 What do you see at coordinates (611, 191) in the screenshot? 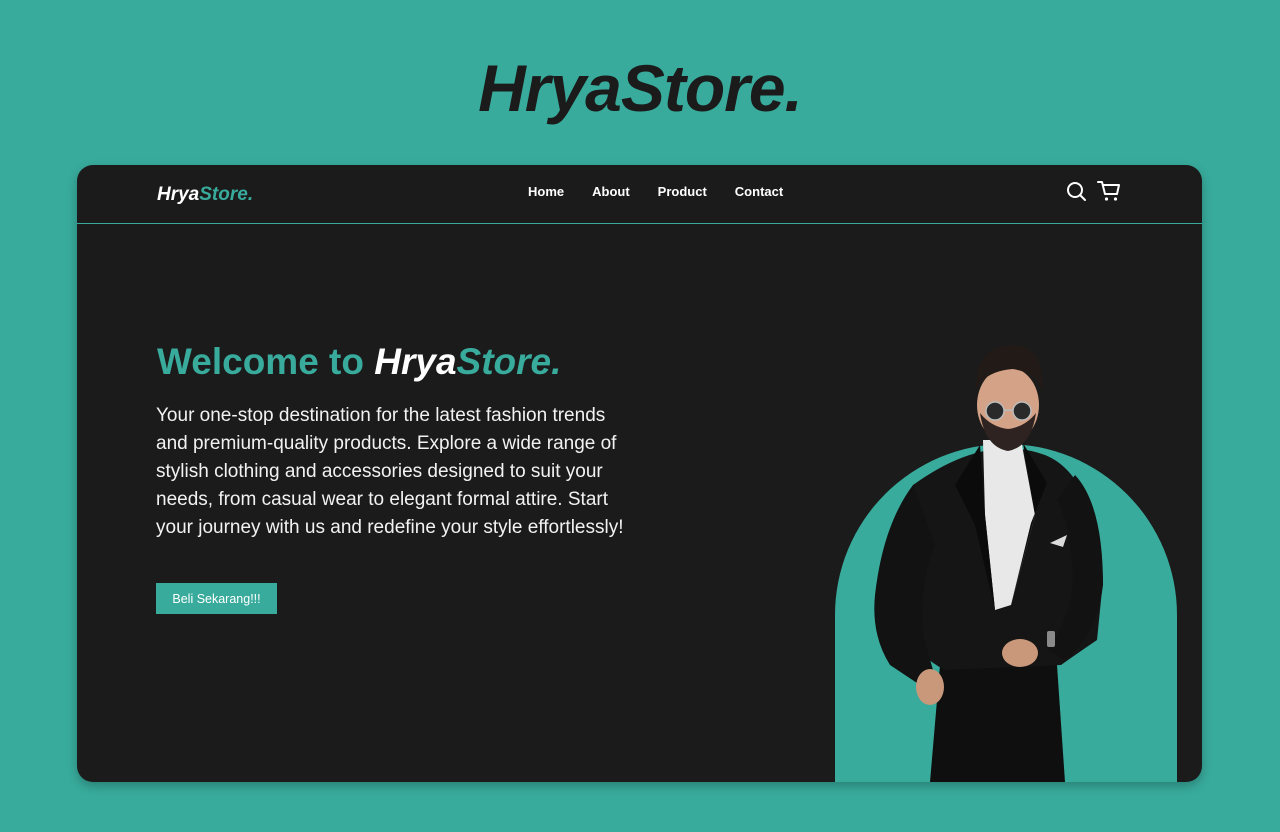
I see `nav-link-about: About` at bounding box center [611, 191].